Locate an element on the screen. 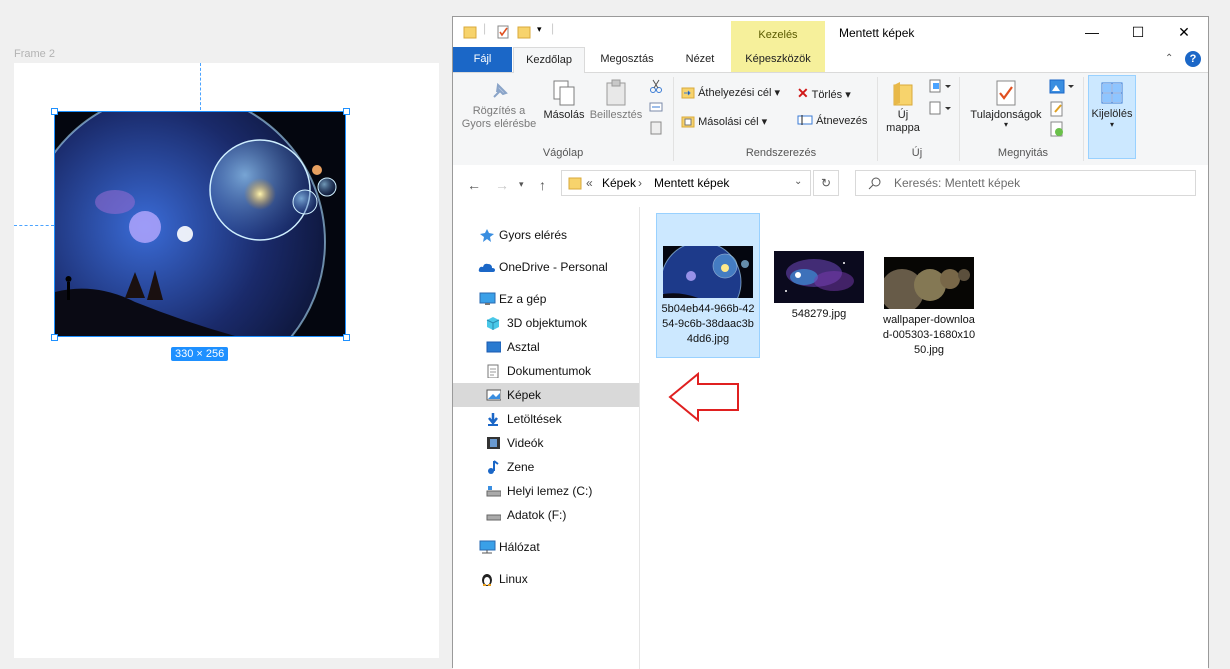 This screenshot has width=1230, height=669. group-label-new: Új is located at coordinates (917, 153).